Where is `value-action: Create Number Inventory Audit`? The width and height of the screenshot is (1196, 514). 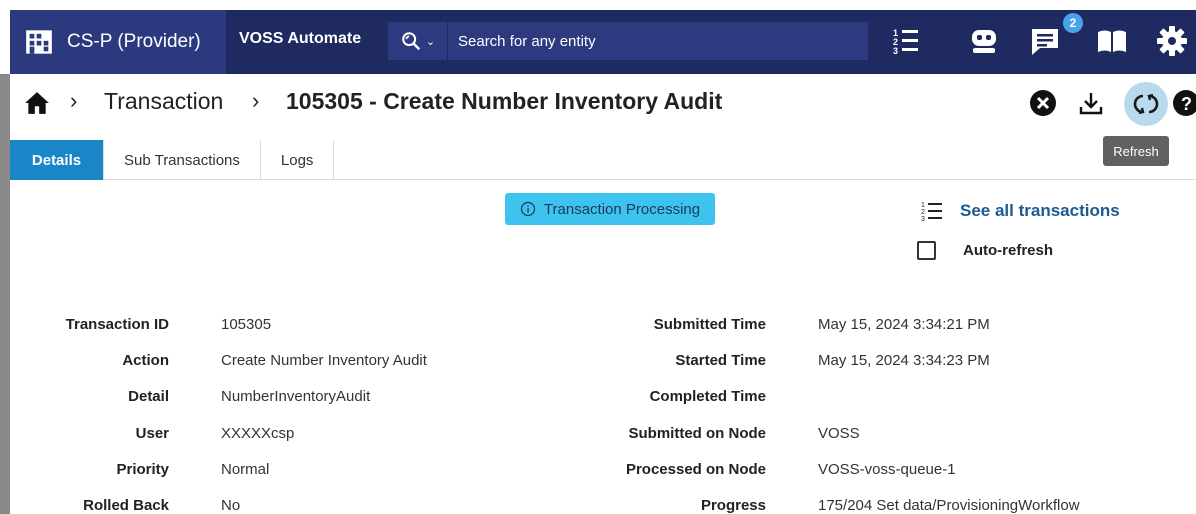
value-action: Create Number Inventory Audit is located at coordinates (324, 360).